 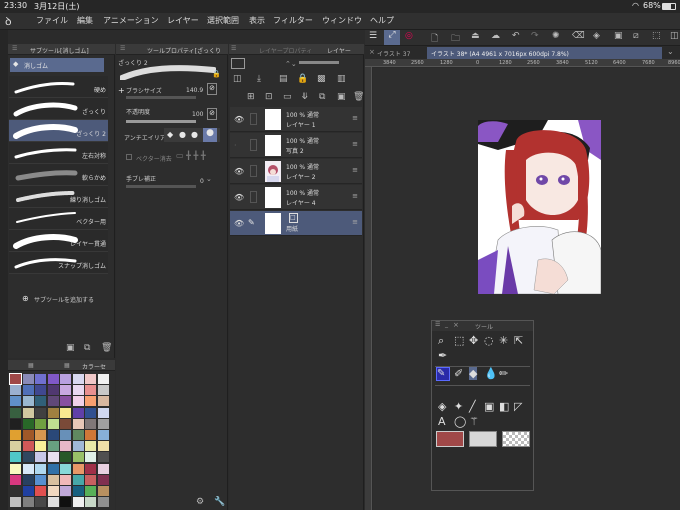 I want to click on layer-row: 👁 100 % 通常 レイヤー 1 ≡, so click(x=296, y=119).